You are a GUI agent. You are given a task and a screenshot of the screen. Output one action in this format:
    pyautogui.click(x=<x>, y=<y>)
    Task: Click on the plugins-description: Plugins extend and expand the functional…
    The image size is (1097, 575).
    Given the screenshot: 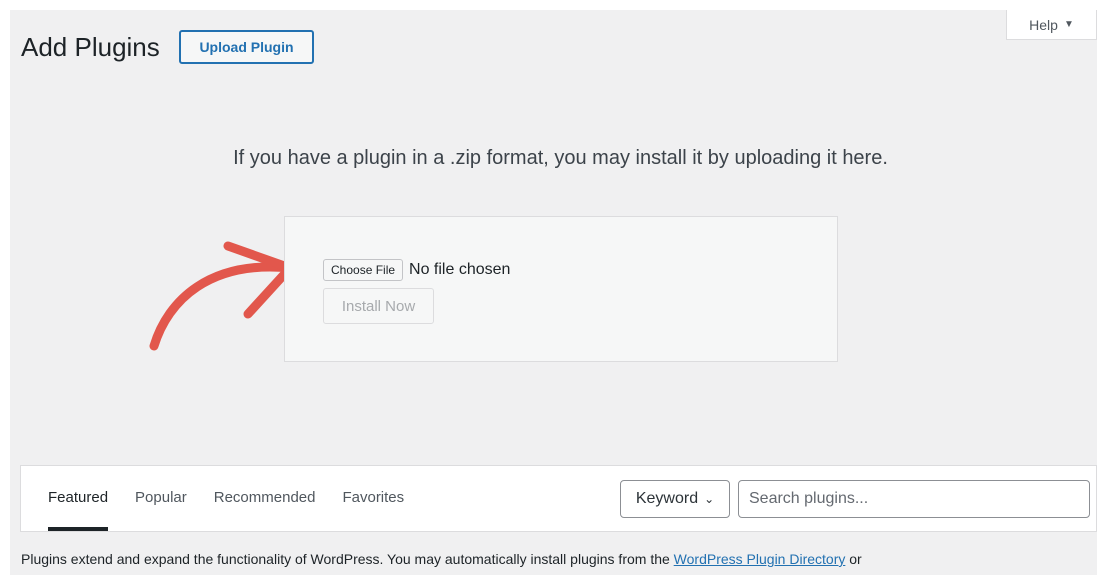 What is the action you would take?
    pyautogui.click(x=441, y=559)
    